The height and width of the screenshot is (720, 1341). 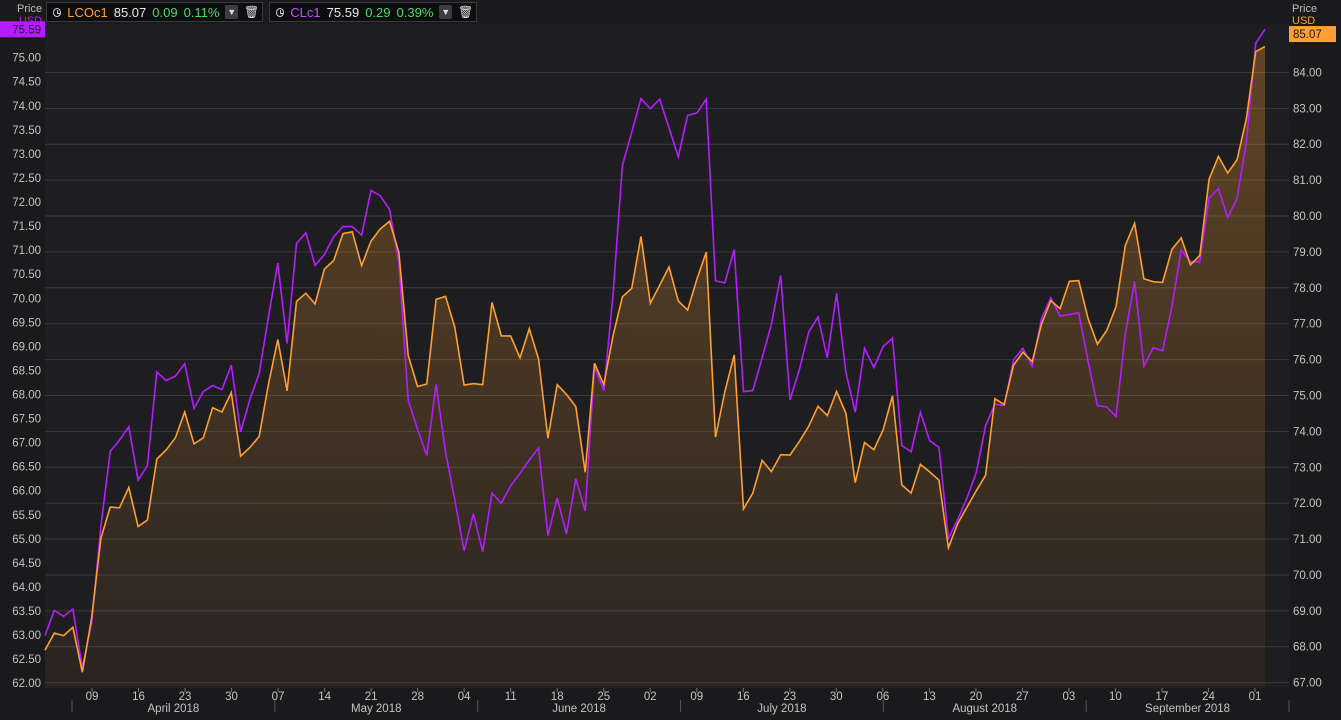 What do you see at coordinates (26, 444) in the screenshot?
I see `left-tick-label: 67.00` at bounding box center [26, 444].